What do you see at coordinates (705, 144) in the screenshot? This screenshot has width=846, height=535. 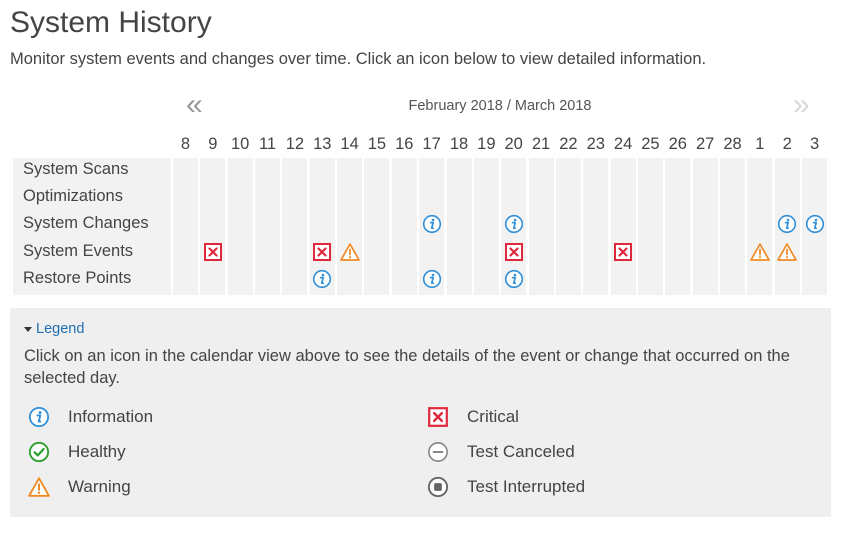 I see `calendar-day-header: 27` at bounding box center [705, 144].